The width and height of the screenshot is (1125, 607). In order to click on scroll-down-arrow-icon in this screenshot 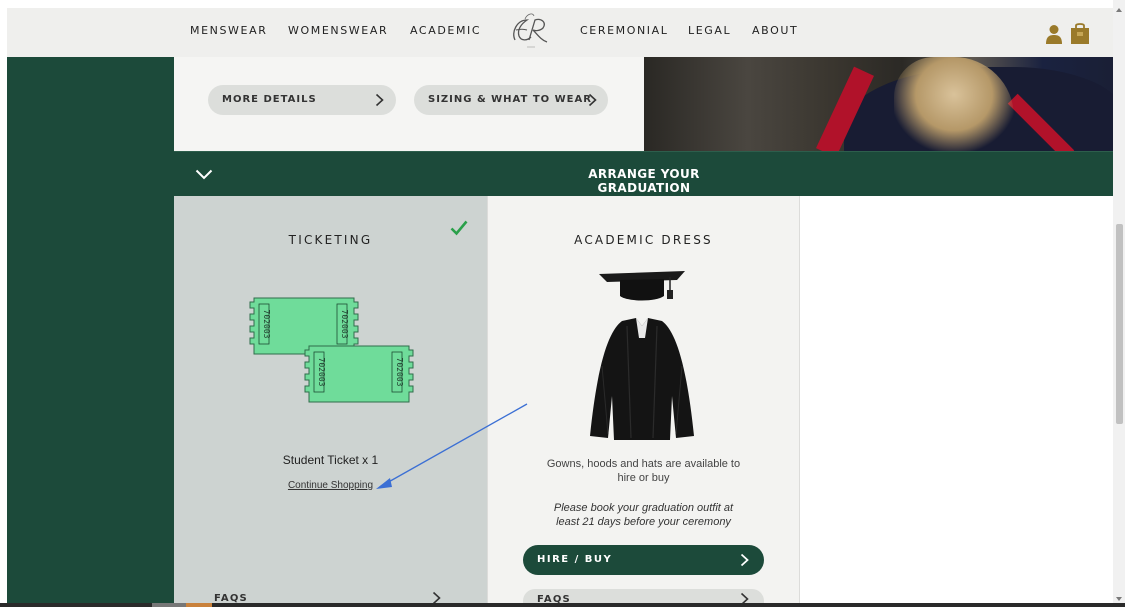, I will do `click(1119, 599)`.